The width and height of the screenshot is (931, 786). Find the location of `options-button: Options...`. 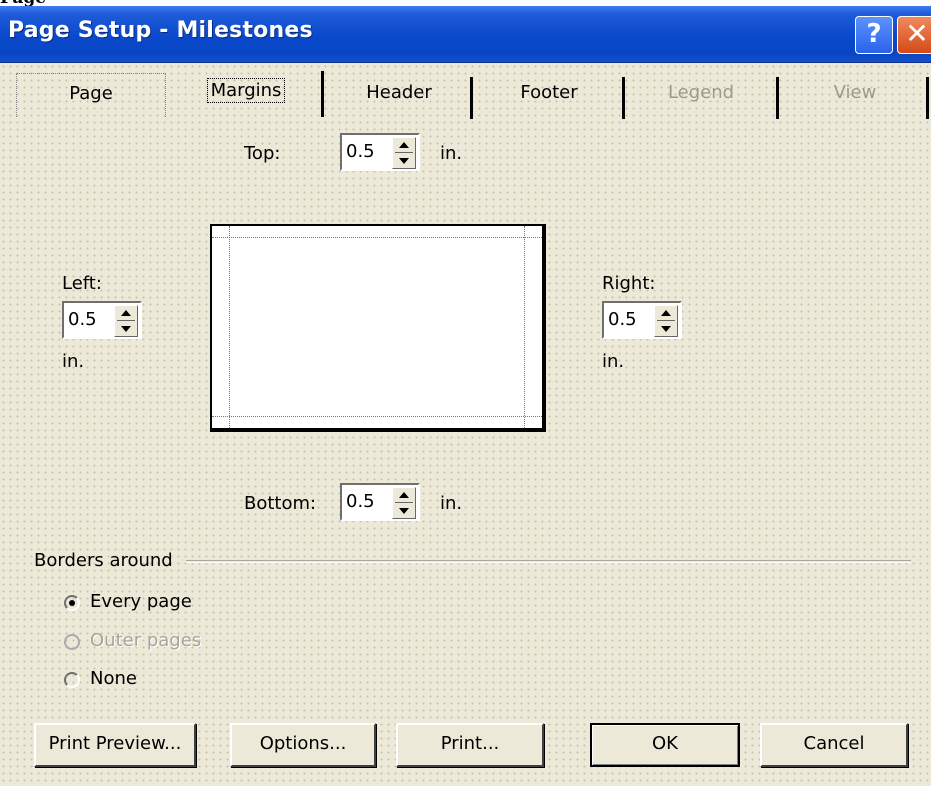

options-button: Options... is located at coordinates (303, 745).